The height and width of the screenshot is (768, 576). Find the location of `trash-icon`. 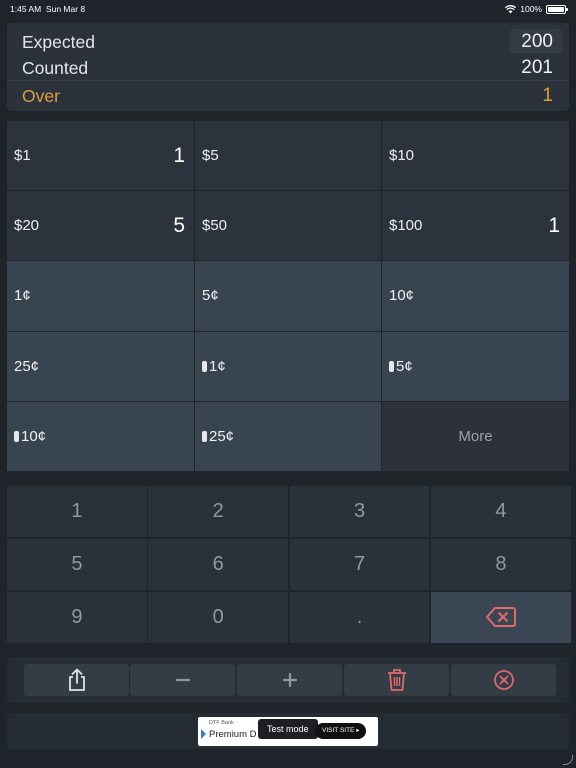

trash-icon is located at coordinates (396, 680).